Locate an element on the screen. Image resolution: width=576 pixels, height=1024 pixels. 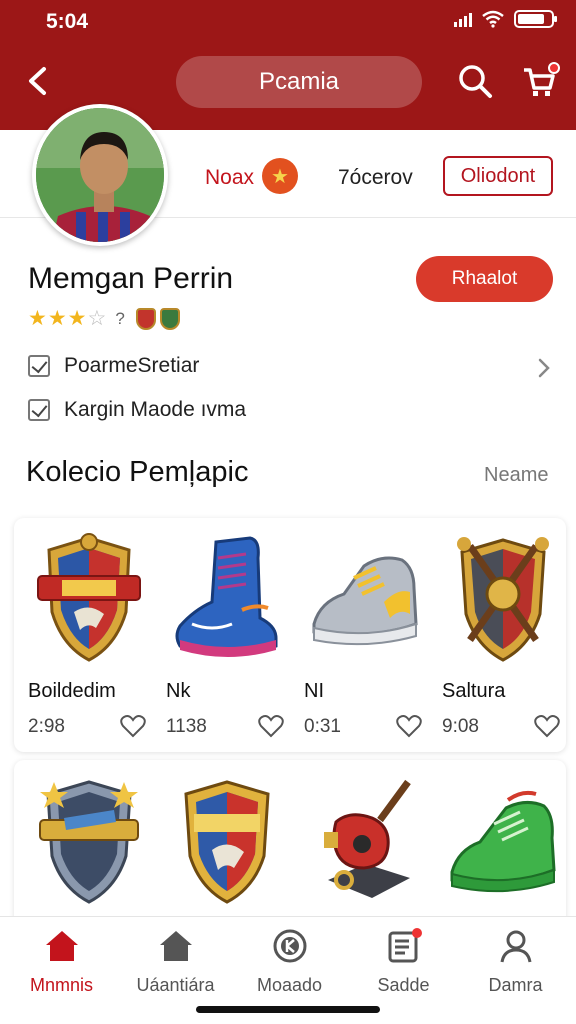
rating-number: ? is located at coordinates (120, 318).